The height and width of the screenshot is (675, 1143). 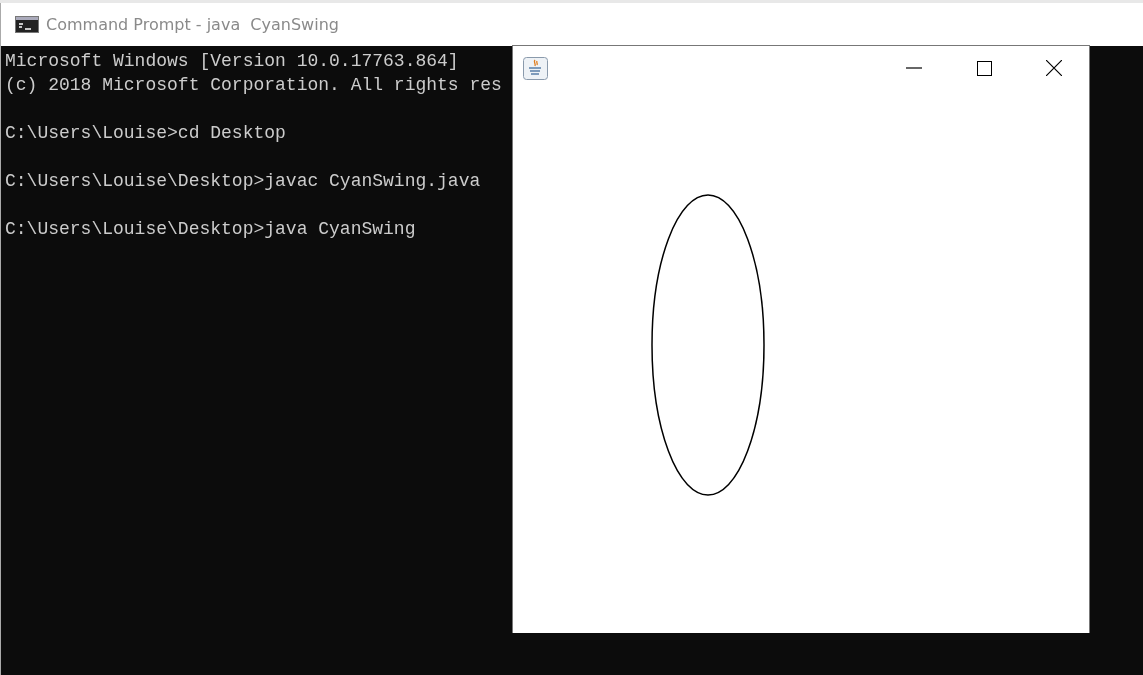 What do you see at coordinates (1054, 68) in the screenshot?
I see `close-icon` at bounding box center [1054, 68].